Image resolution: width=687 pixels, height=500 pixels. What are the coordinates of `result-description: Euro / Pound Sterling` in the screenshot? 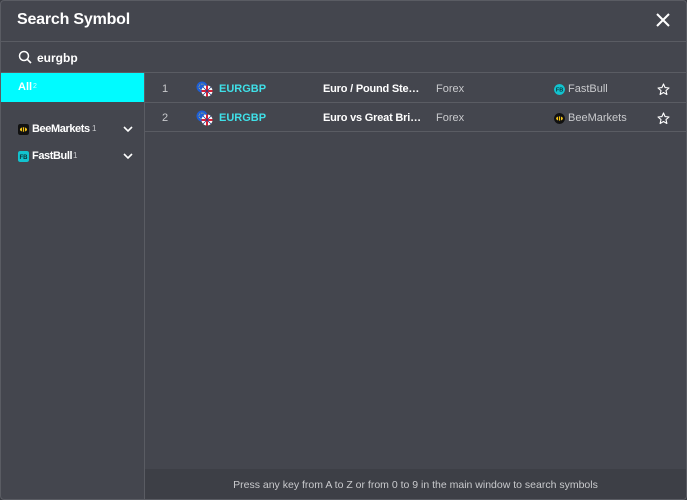 It's located at (373, 89).